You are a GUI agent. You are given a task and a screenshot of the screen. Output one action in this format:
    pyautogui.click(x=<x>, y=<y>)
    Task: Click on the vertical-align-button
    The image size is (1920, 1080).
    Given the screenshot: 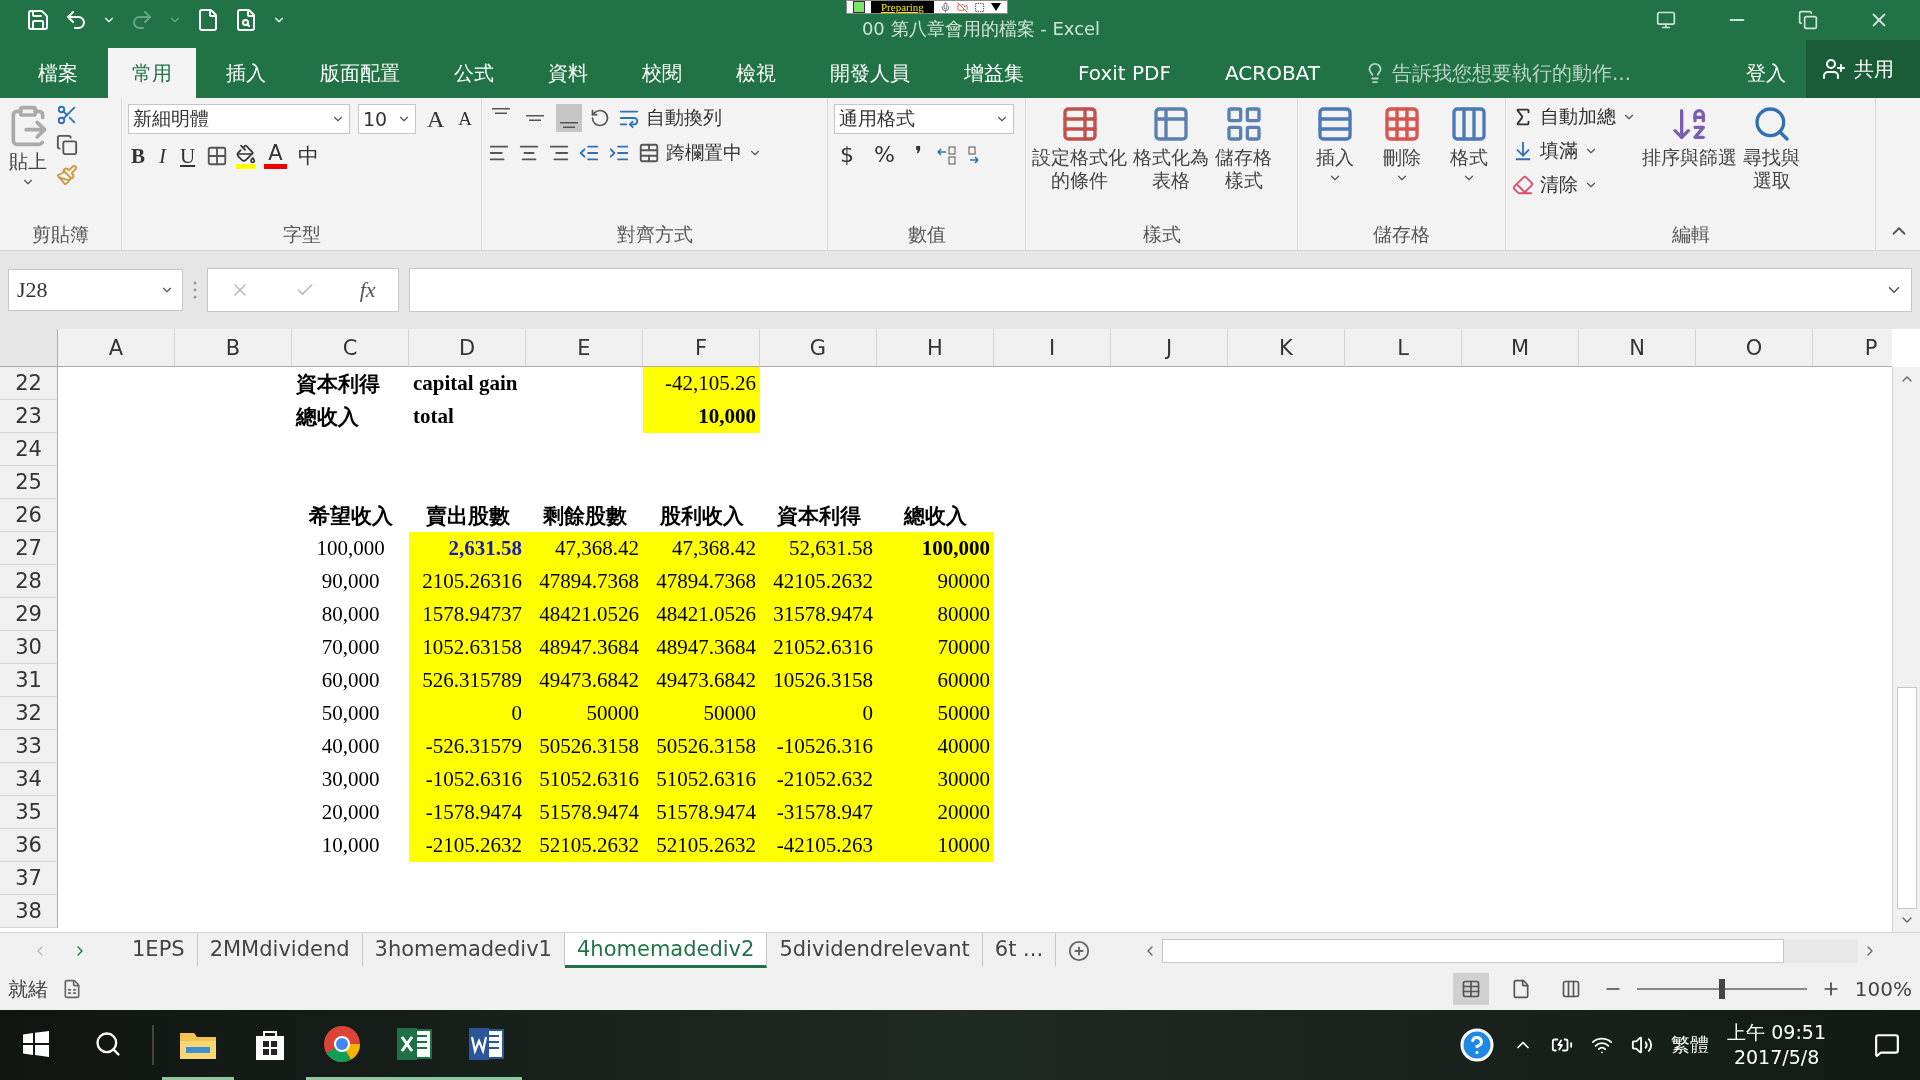 What is the action you would take?
    pyautogui.click(x=569, y=118)
    